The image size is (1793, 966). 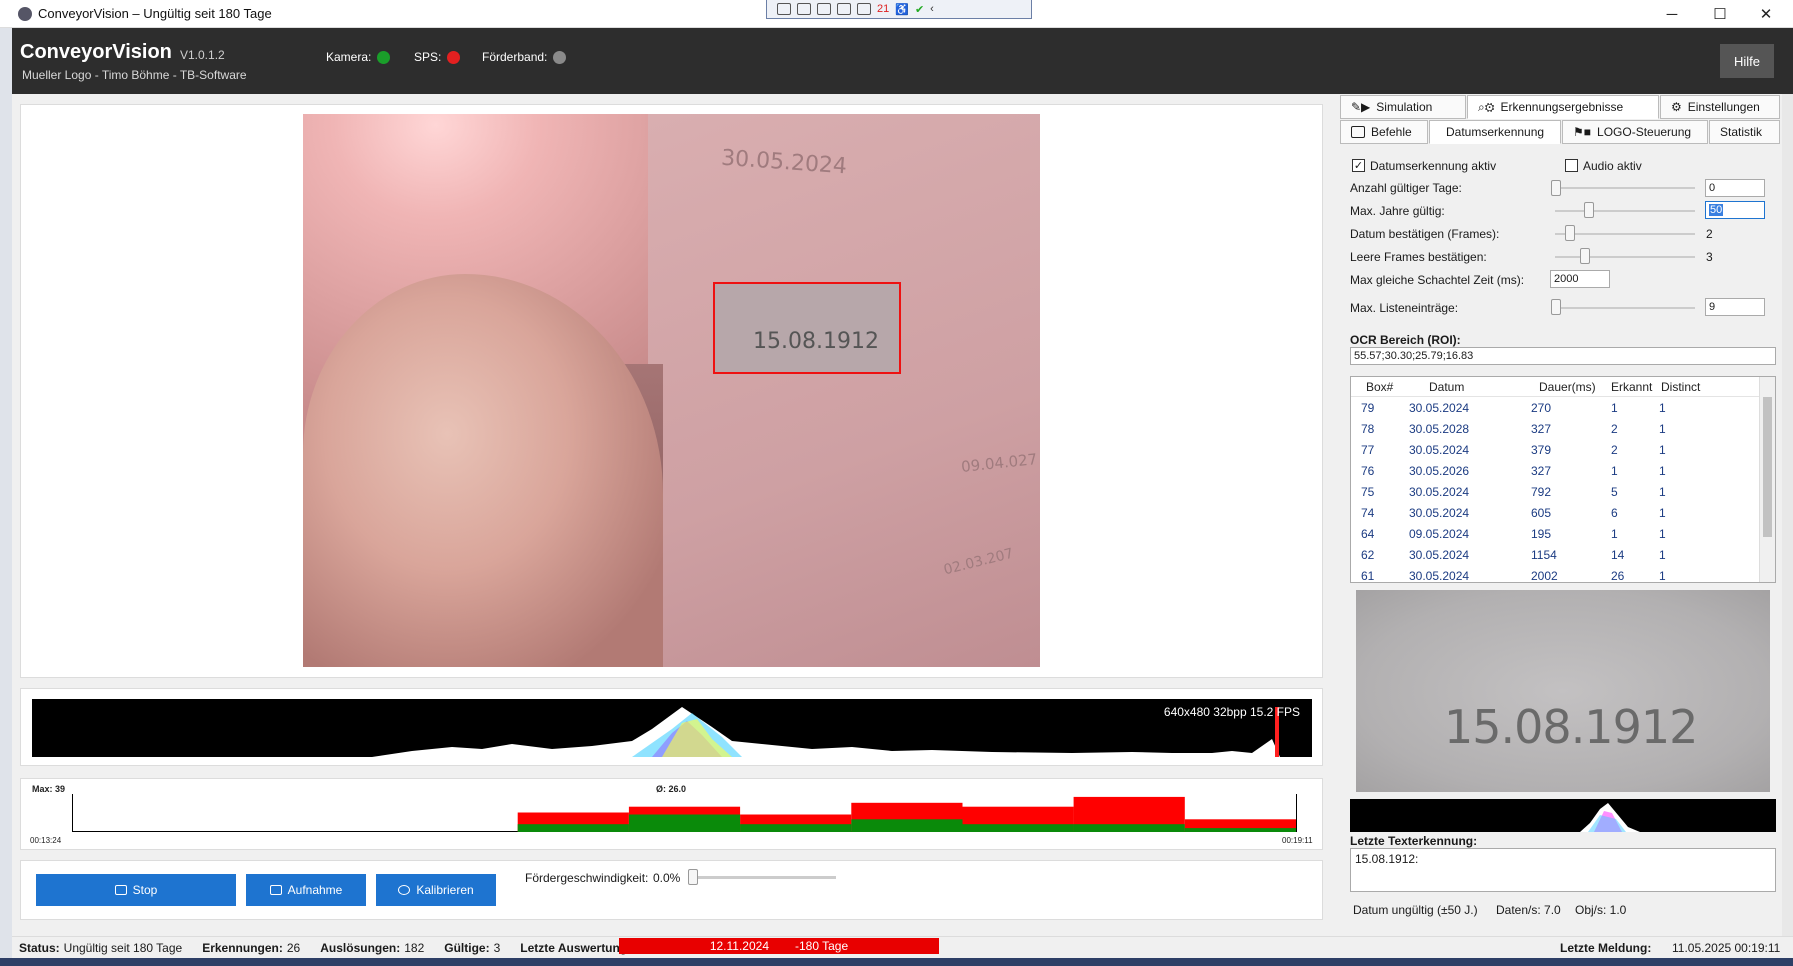 I want to click on app-icon, so click(x=25, y=14).